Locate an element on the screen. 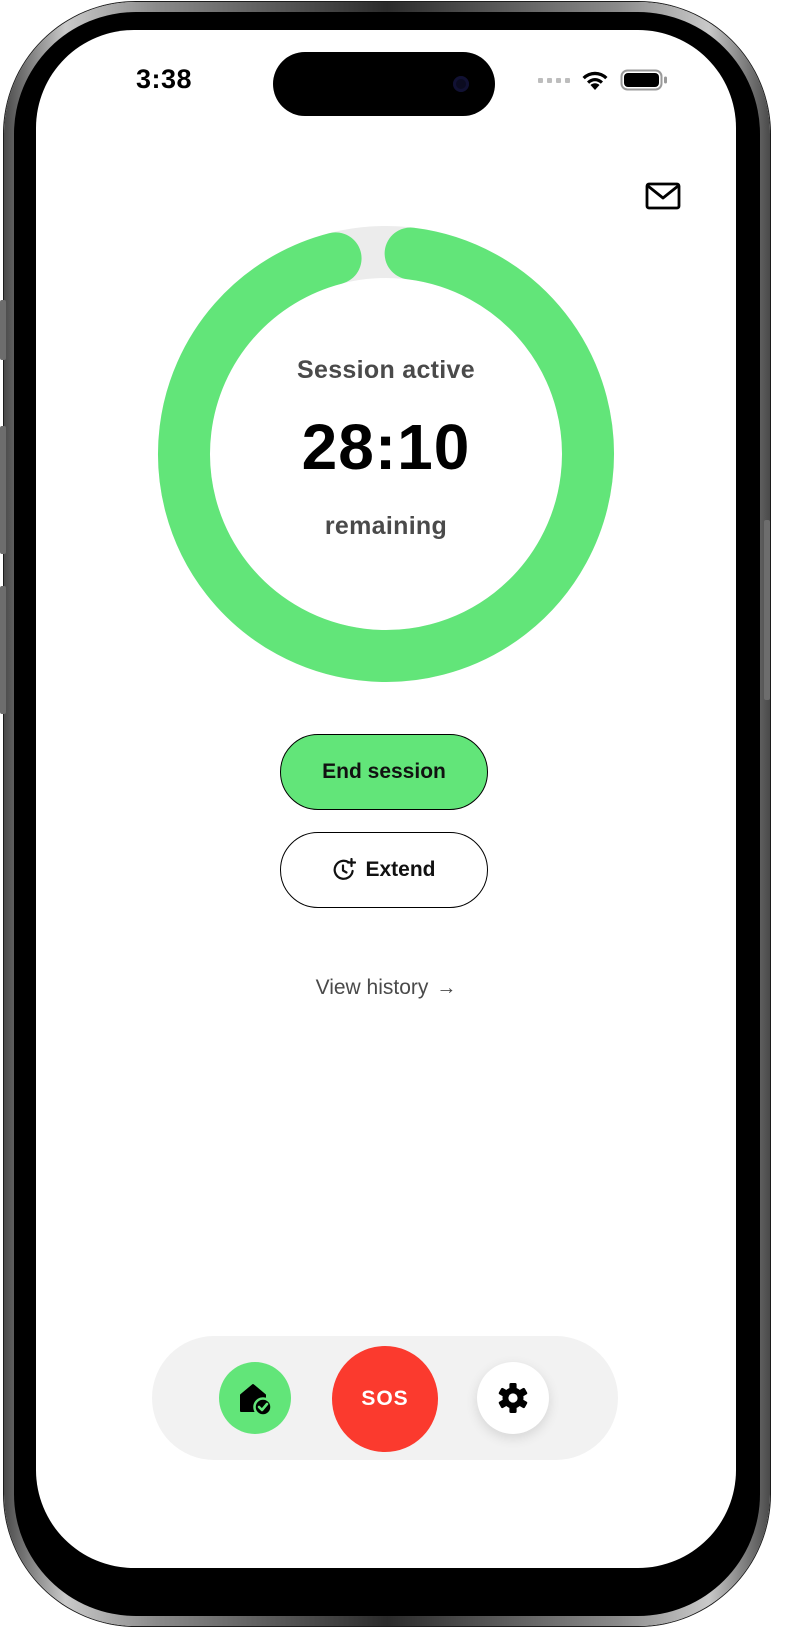 This screenshot has height=1630, width=800. status-indicators is located at coordinates (604, 80).